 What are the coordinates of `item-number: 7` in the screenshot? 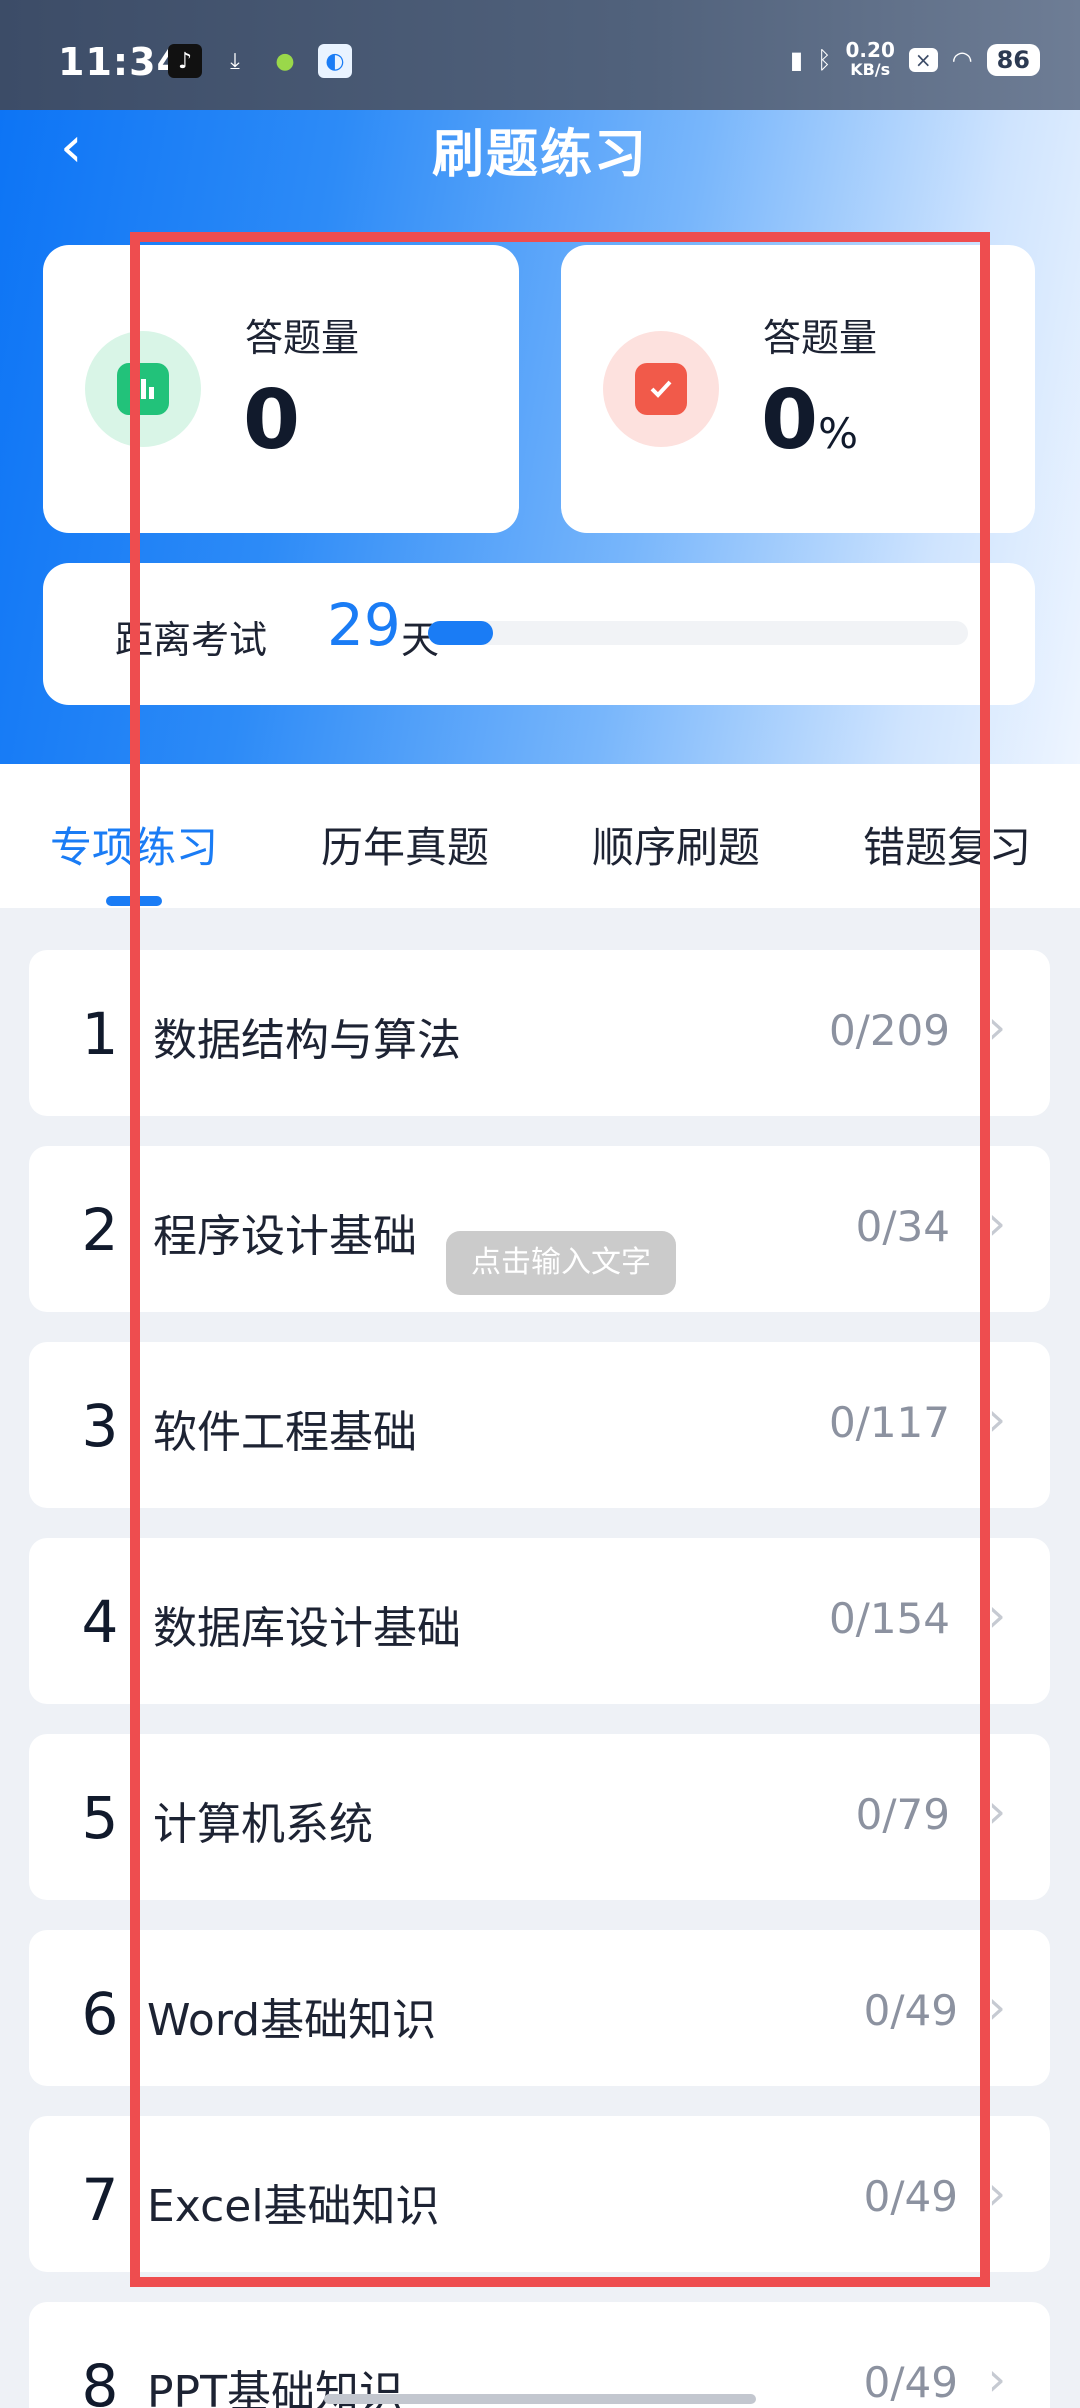 It's located at (100, 2200).